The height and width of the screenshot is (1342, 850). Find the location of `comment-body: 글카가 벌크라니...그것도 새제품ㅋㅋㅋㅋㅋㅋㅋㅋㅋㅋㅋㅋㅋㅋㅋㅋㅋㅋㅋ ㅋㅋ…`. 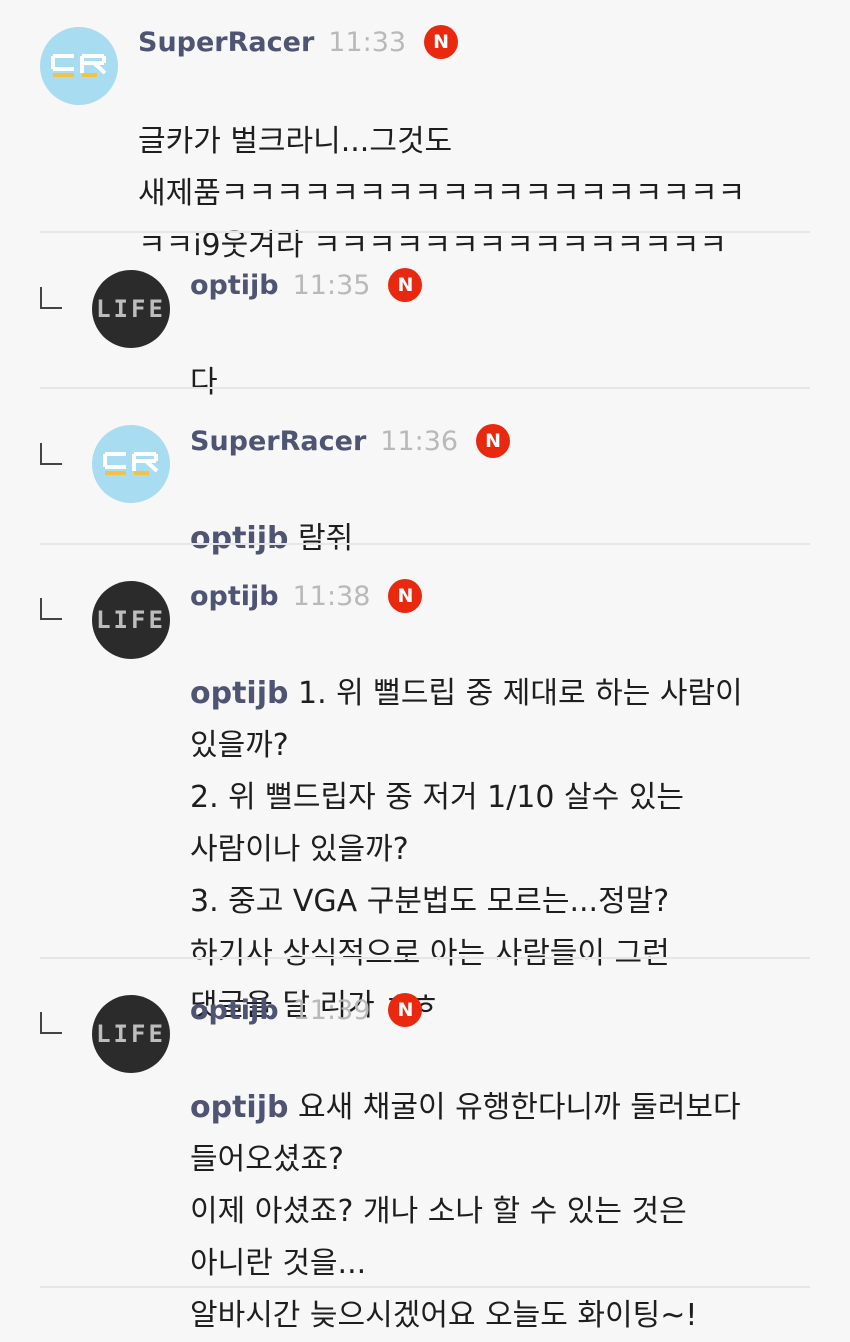

comment-body: 글카가 벌크라니...그것도 새제품ㅋㅋㅋㅋㅋㅋㅋㅋㅋㅋㅋㅋㅋㅋㅋㅋㅋㅋㅋ ㅋㅋ… is located at coordinates (442, 193).